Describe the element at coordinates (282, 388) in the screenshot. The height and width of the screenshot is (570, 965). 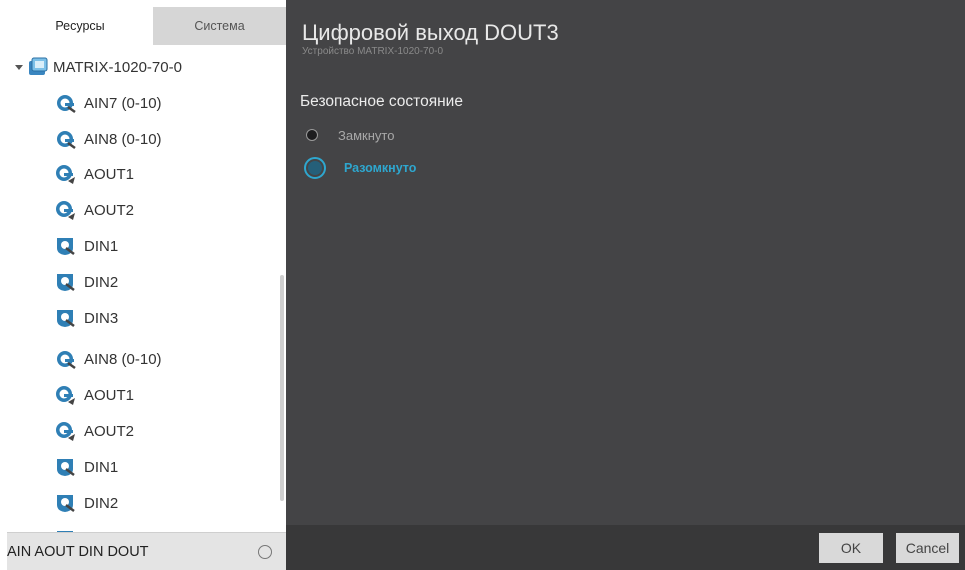
I see `tree-scrollbar` at that location.